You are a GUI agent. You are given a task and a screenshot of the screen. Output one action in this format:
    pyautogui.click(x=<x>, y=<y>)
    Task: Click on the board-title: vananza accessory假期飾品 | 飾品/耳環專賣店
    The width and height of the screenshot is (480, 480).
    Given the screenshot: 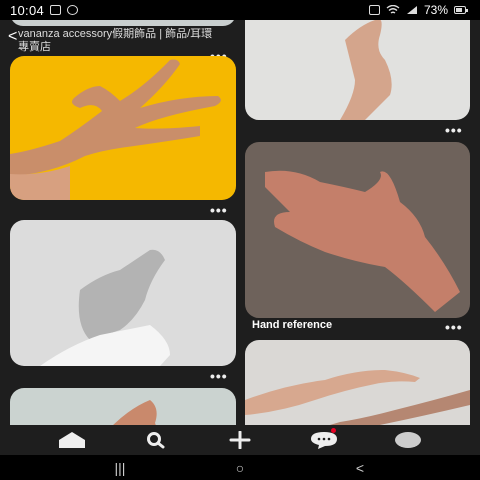 What is the action you would take?
    pyautogui.click(x=115, y=40)
    